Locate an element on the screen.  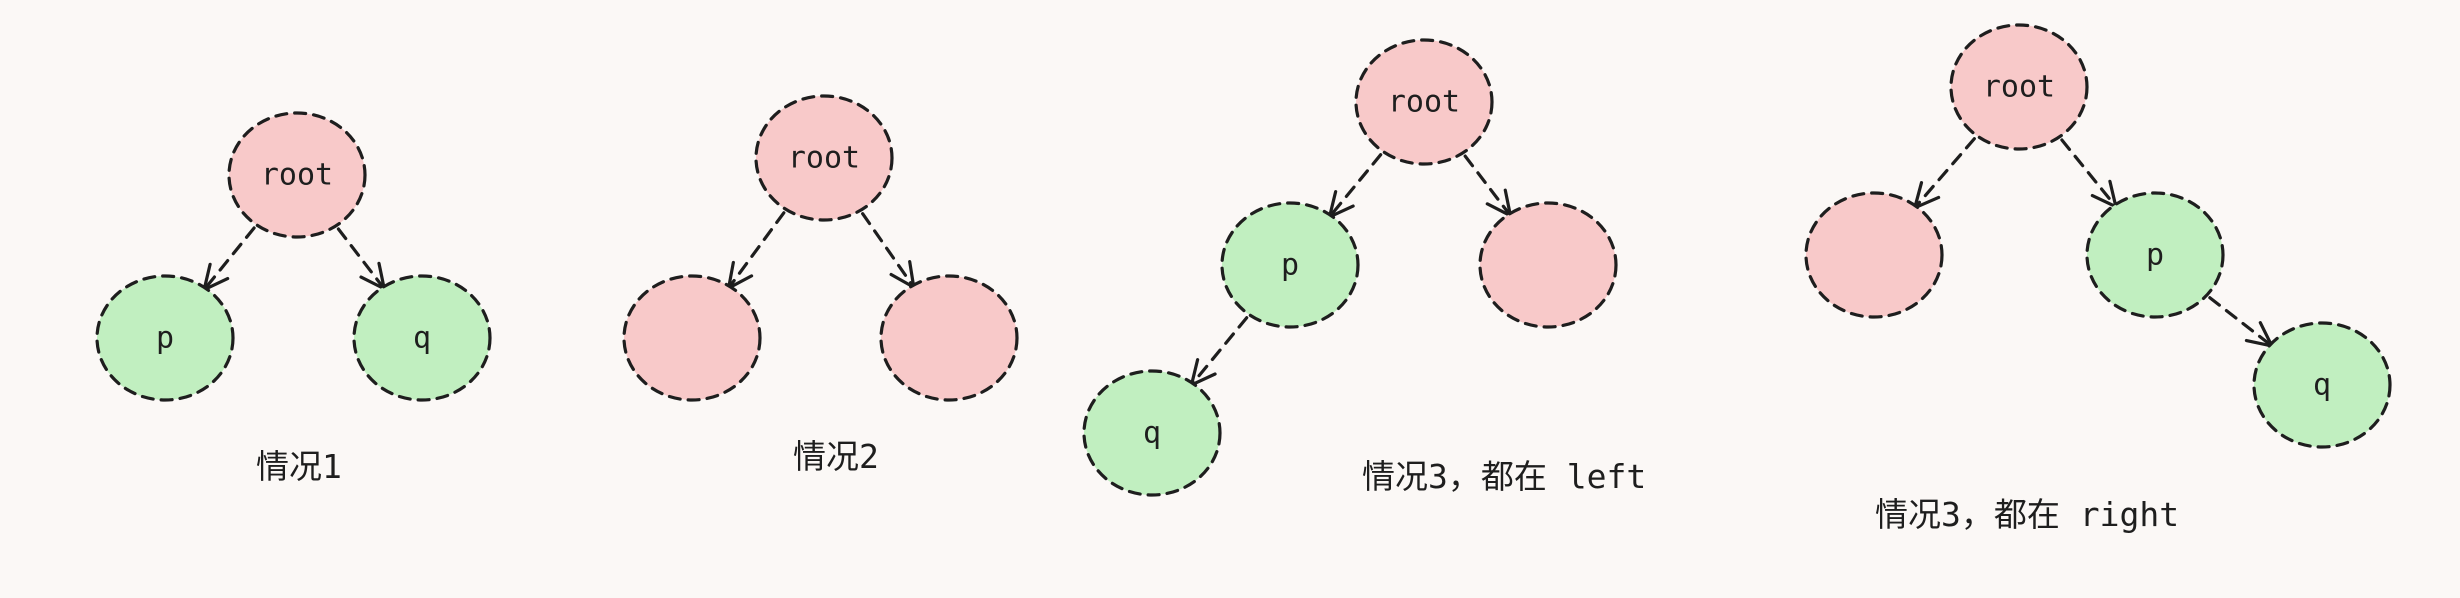
edge-root-q is located at coordinates (361, 259).